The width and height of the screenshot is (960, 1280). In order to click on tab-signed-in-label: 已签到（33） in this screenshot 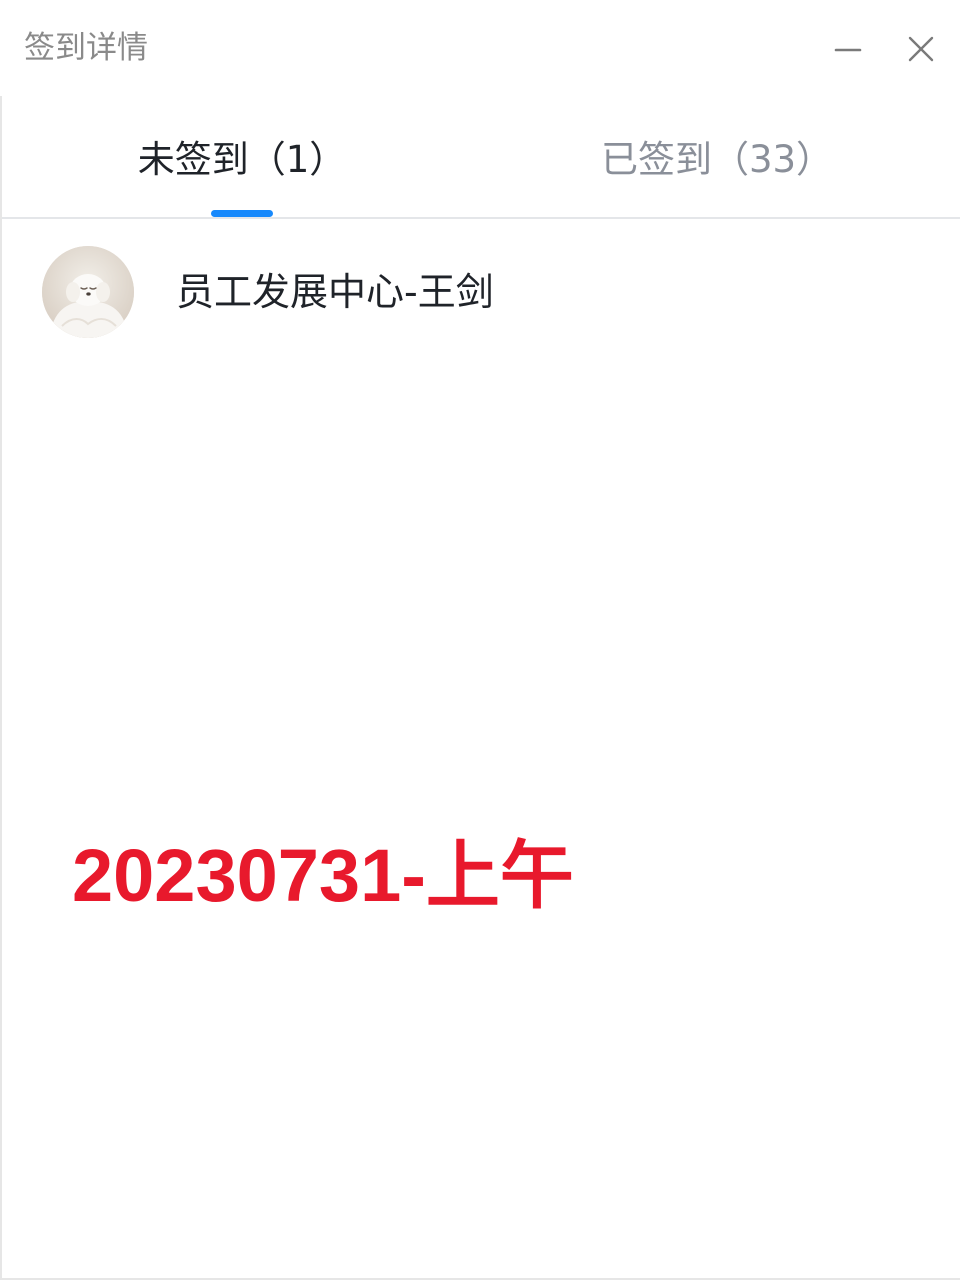, I will do `click(717, 159)`.